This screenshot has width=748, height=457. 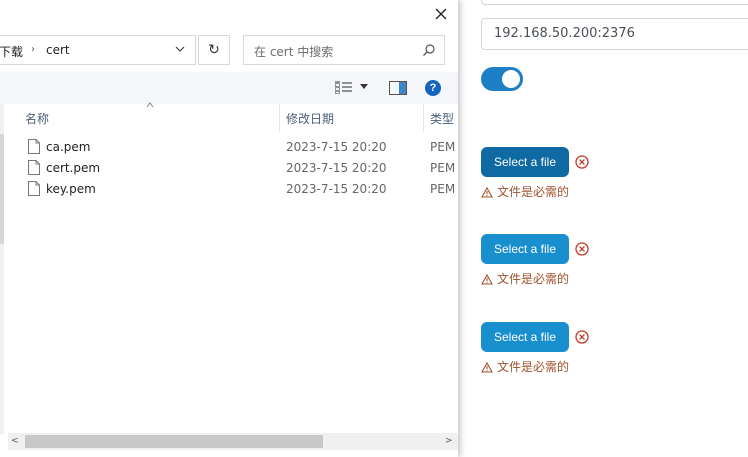 What do you see at coordinates (433, 88) in the screenshot?
I see `help-icon: ?` at bounding box center [433, 88].